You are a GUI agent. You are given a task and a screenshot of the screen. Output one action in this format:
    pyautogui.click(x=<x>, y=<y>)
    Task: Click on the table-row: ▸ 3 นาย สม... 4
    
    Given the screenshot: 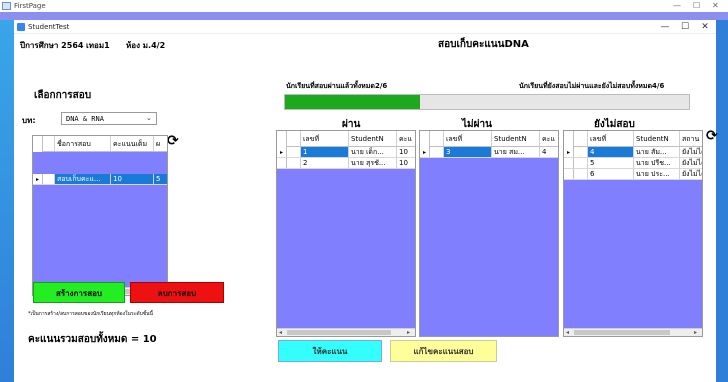 What is the action you would take?
    pyautogui.click(x=489, y=152)
    